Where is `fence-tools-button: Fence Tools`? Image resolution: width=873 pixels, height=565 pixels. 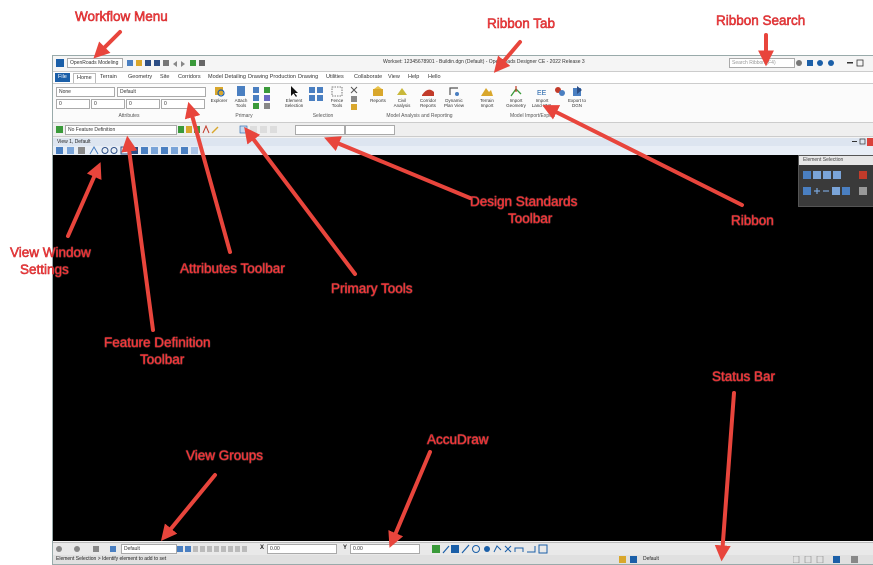
fence-tools-button: Fence Tools is located at coordinates (337, 97).